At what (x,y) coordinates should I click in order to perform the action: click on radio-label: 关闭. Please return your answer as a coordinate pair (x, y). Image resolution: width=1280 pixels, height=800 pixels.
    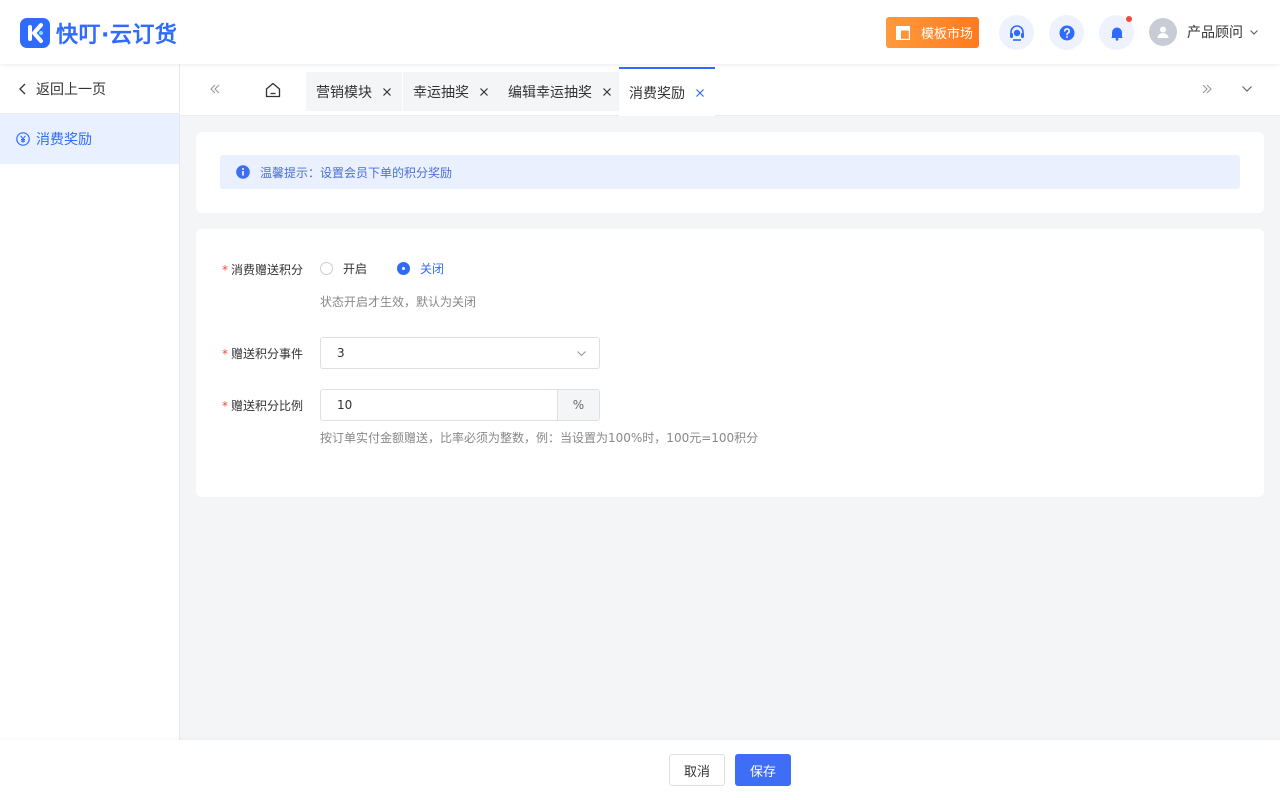
    Looking at the image, I should click on (432, 269).